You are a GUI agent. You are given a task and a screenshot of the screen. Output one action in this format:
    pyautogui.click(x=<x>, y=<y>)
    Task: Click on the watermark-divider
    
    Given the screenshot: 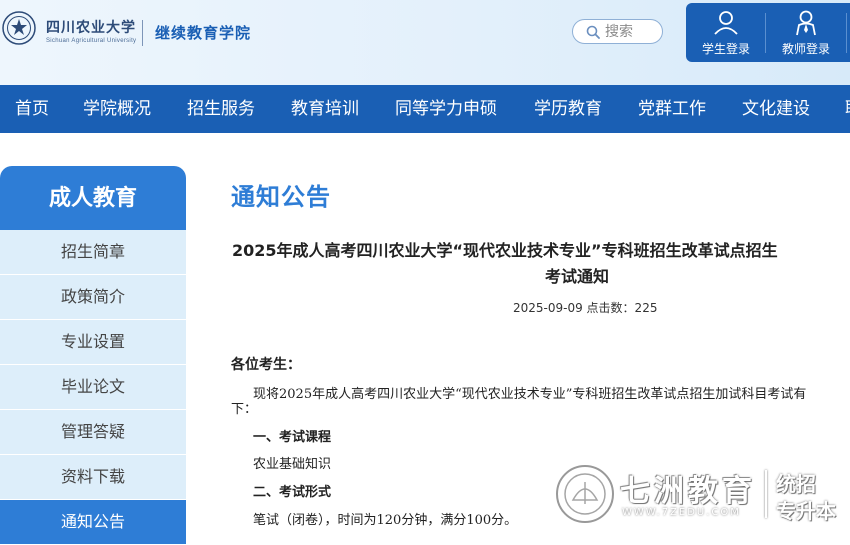 What is the action you would take?
    pyautogui.click(x=766, y=494)
    